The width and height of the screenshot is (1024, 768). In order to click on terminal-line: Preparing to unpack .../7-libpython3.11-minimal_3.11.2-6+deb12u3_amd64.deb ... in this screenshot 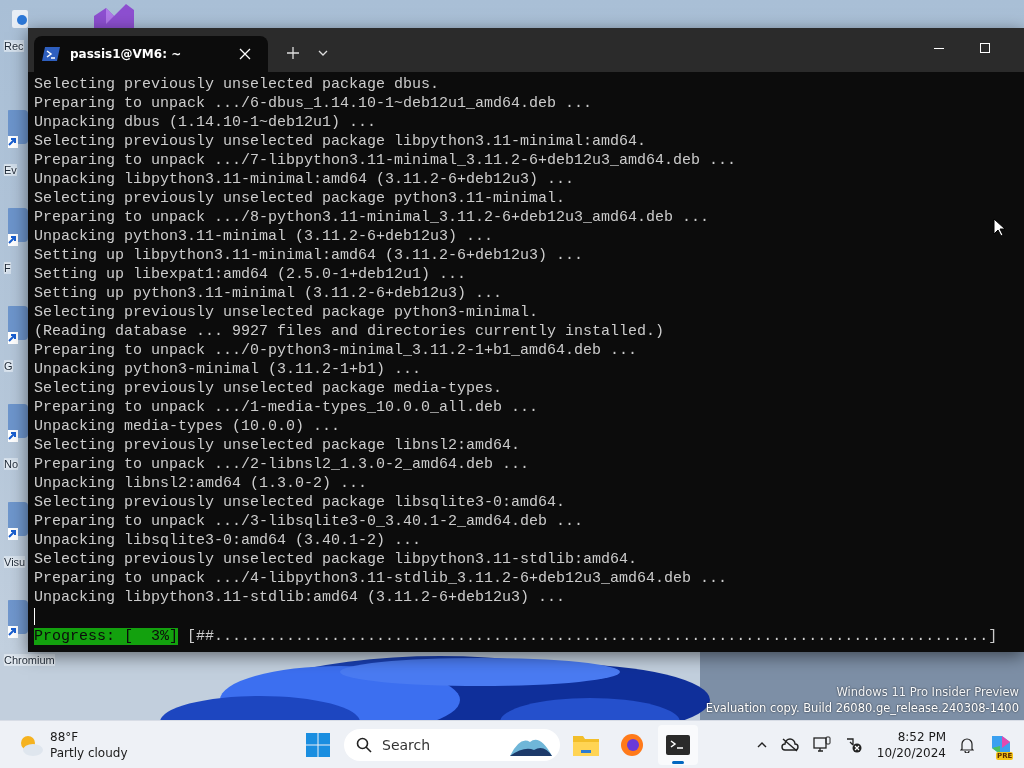, I will do `click(385, 160)`.